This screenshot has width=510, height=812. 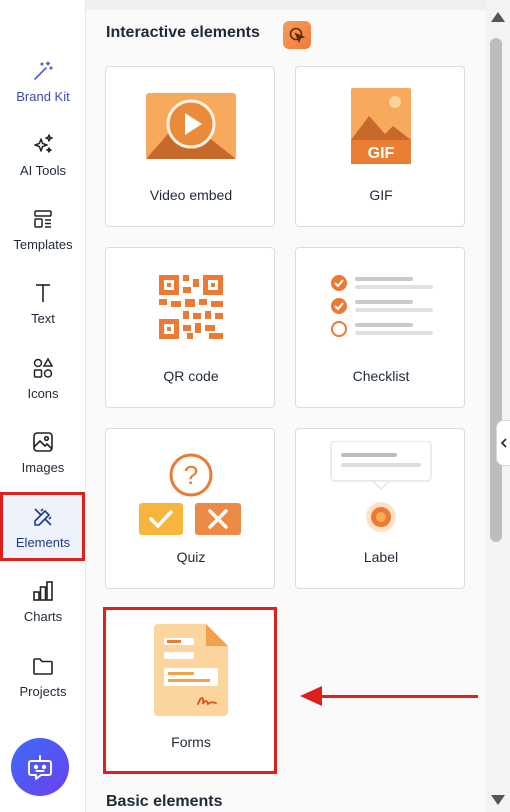 What do you see at coordinates (381, 557) in the screenshot?
I see `card-label: Label` at bounding box center [381, 557].